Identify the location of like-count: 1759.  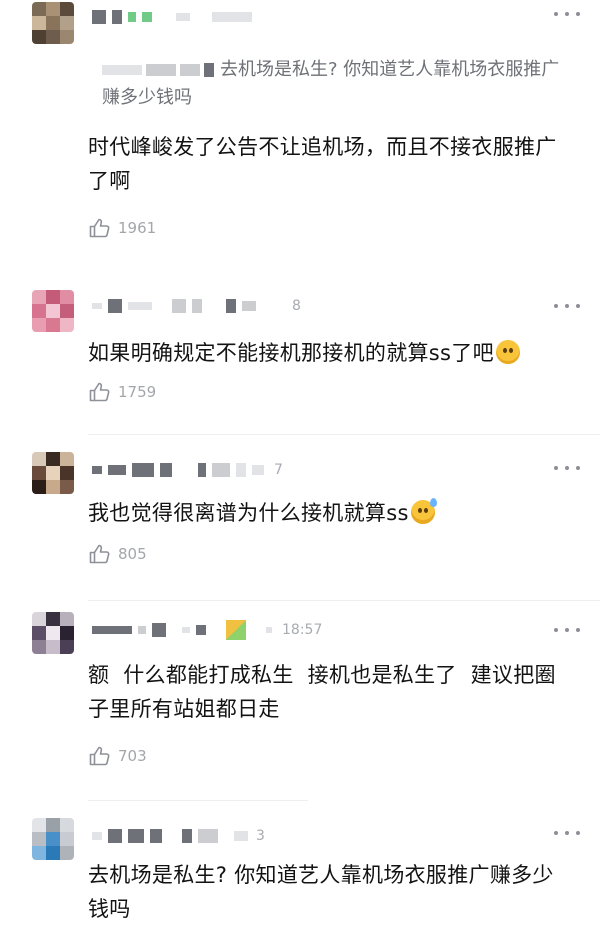
(137, 392).